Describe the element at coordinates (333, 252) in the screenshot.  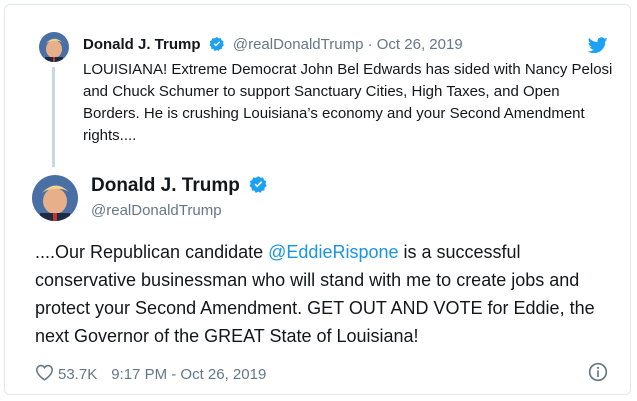
I see `mention-link: @EddieRispone` at that location.